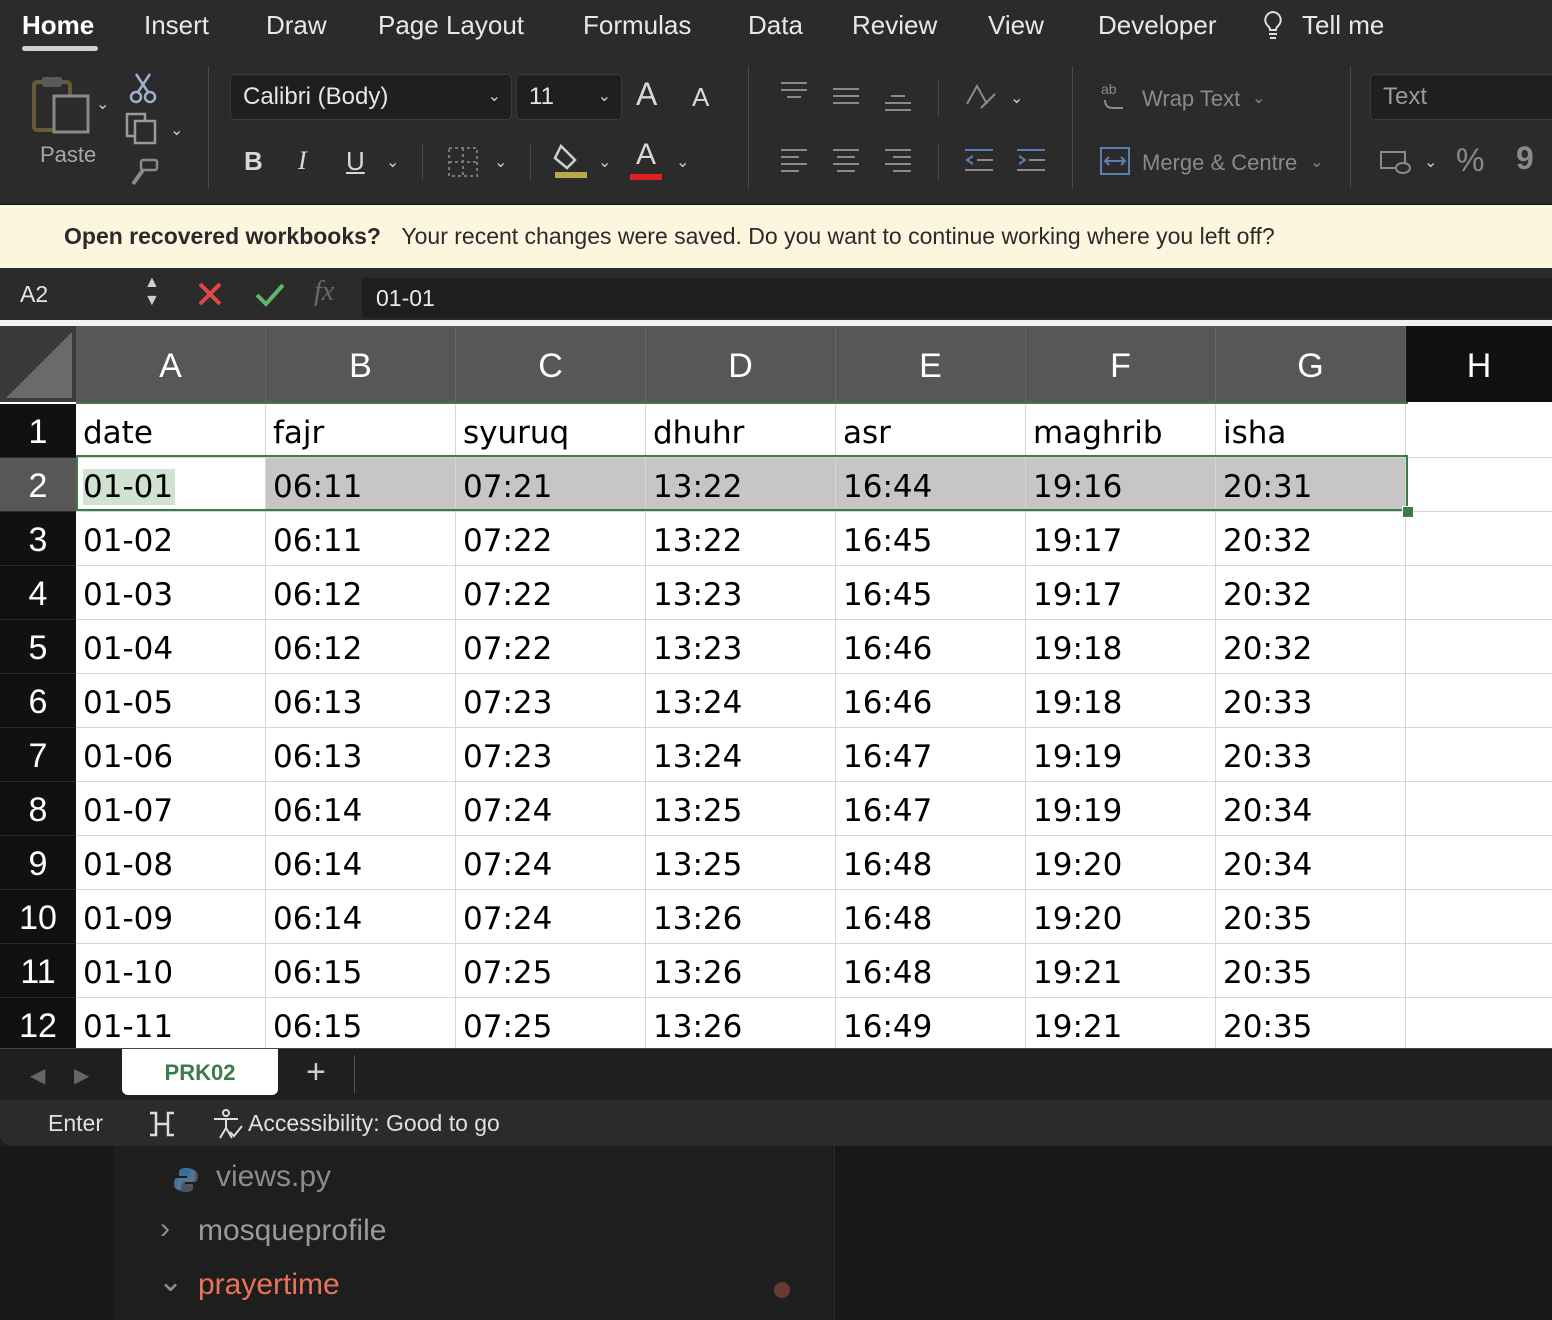 This screenshot has height=1320, width=1552. What do you see at coordinates (1525, 158) in the screenshot?
I see `comma-style-button: 9` at bounding box center [1525, 158].